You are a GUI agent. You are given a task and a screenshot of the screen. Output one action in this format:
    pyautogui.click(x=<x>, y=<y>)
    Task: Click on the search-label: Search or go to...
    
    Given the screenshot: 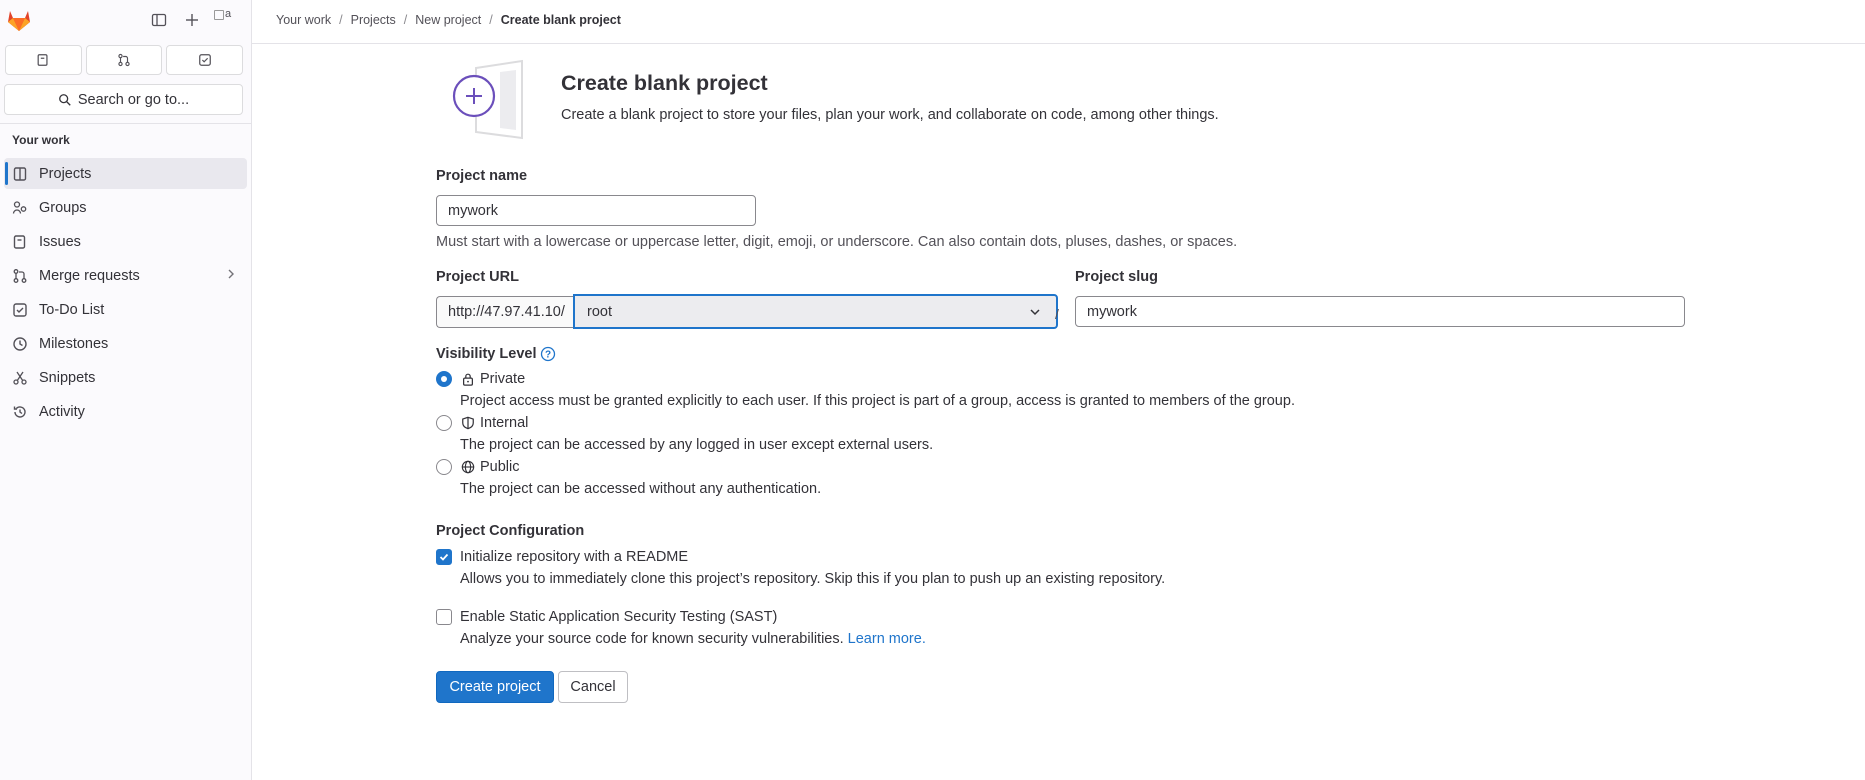 What is the action you would take?
    pyautogui.click(x=133, y=99)
    